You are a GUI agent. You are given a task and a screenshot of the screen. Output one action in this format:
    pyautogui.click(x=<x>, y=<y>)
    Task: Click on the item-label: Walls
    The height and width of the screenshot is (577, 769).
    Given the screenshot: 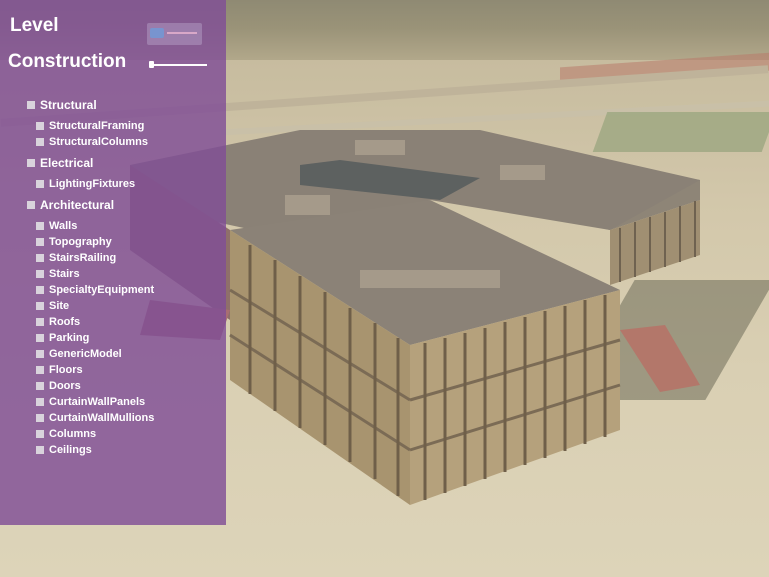 What is the action you would take?
    pyautogui.click(x=63, y=226)
    